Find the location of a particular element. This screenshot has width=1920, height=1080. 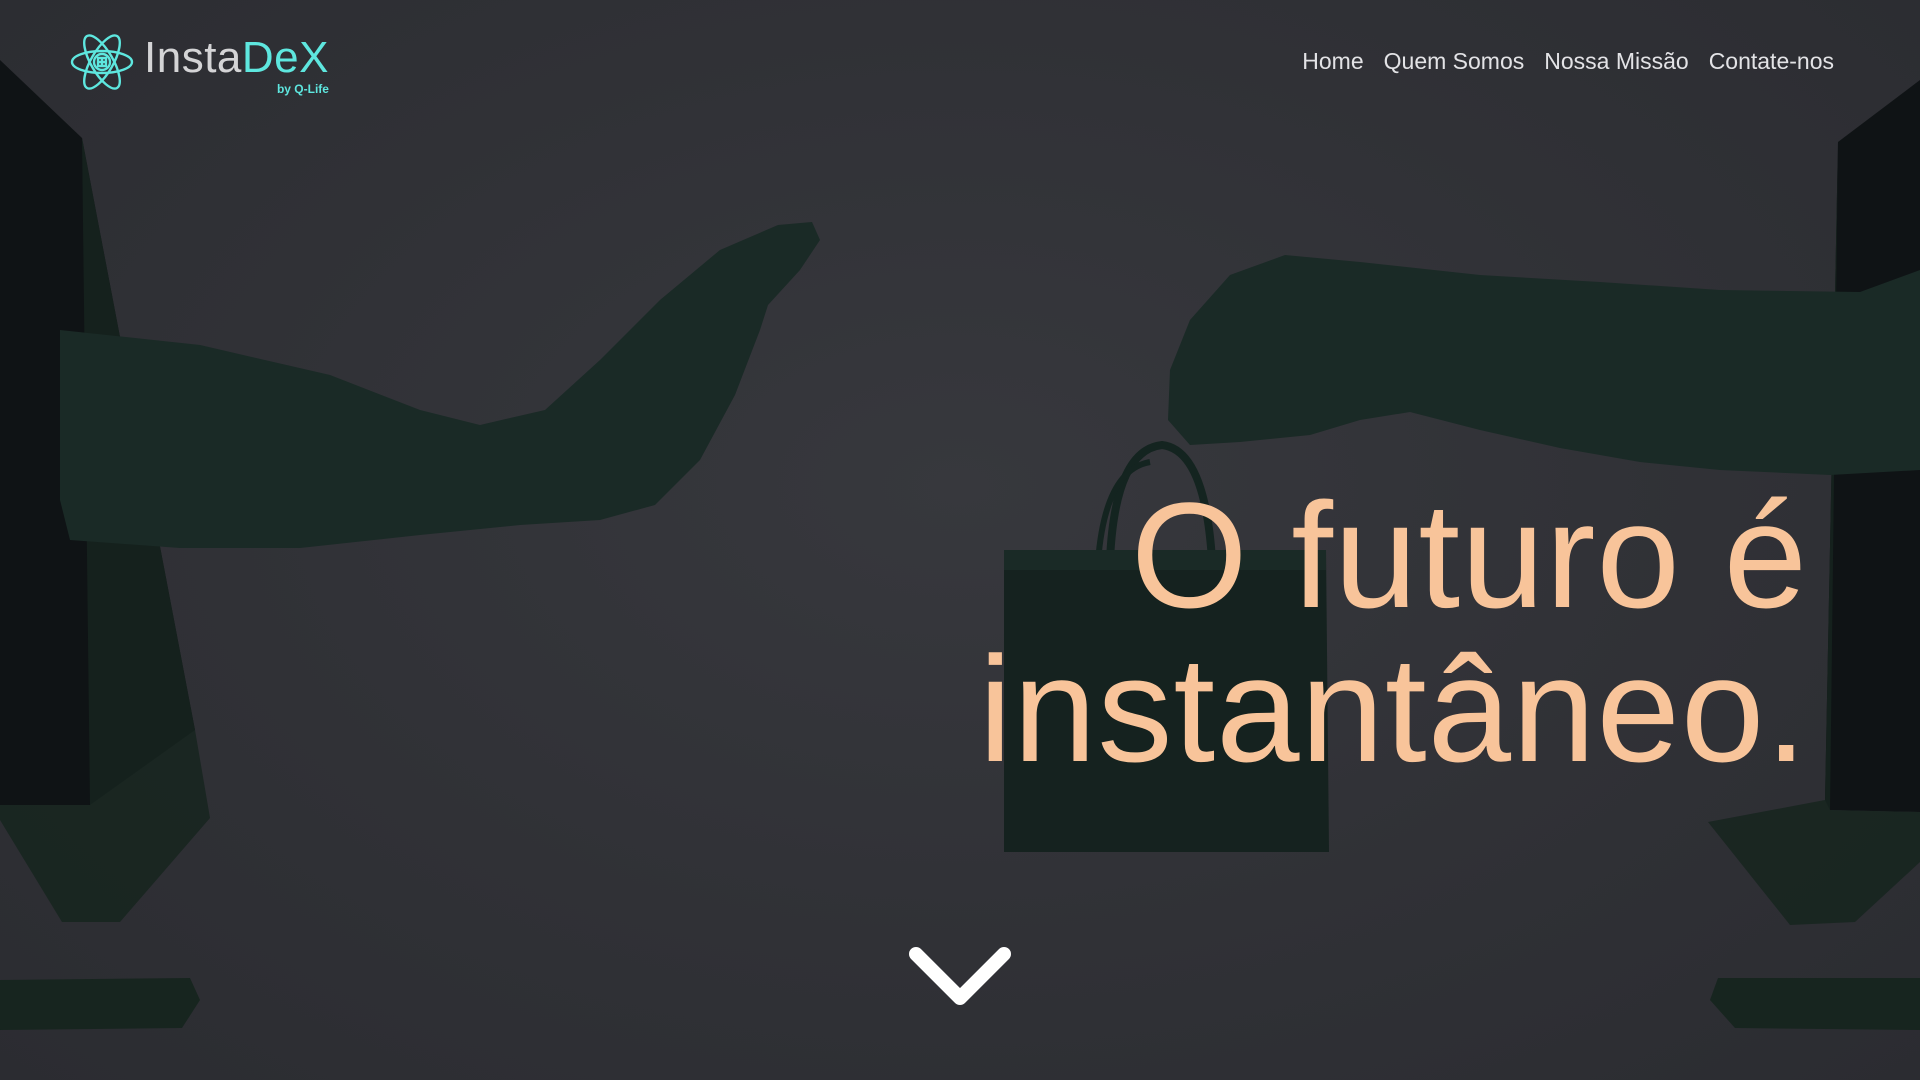

left-arm-image is located at coordinates (440, 385).